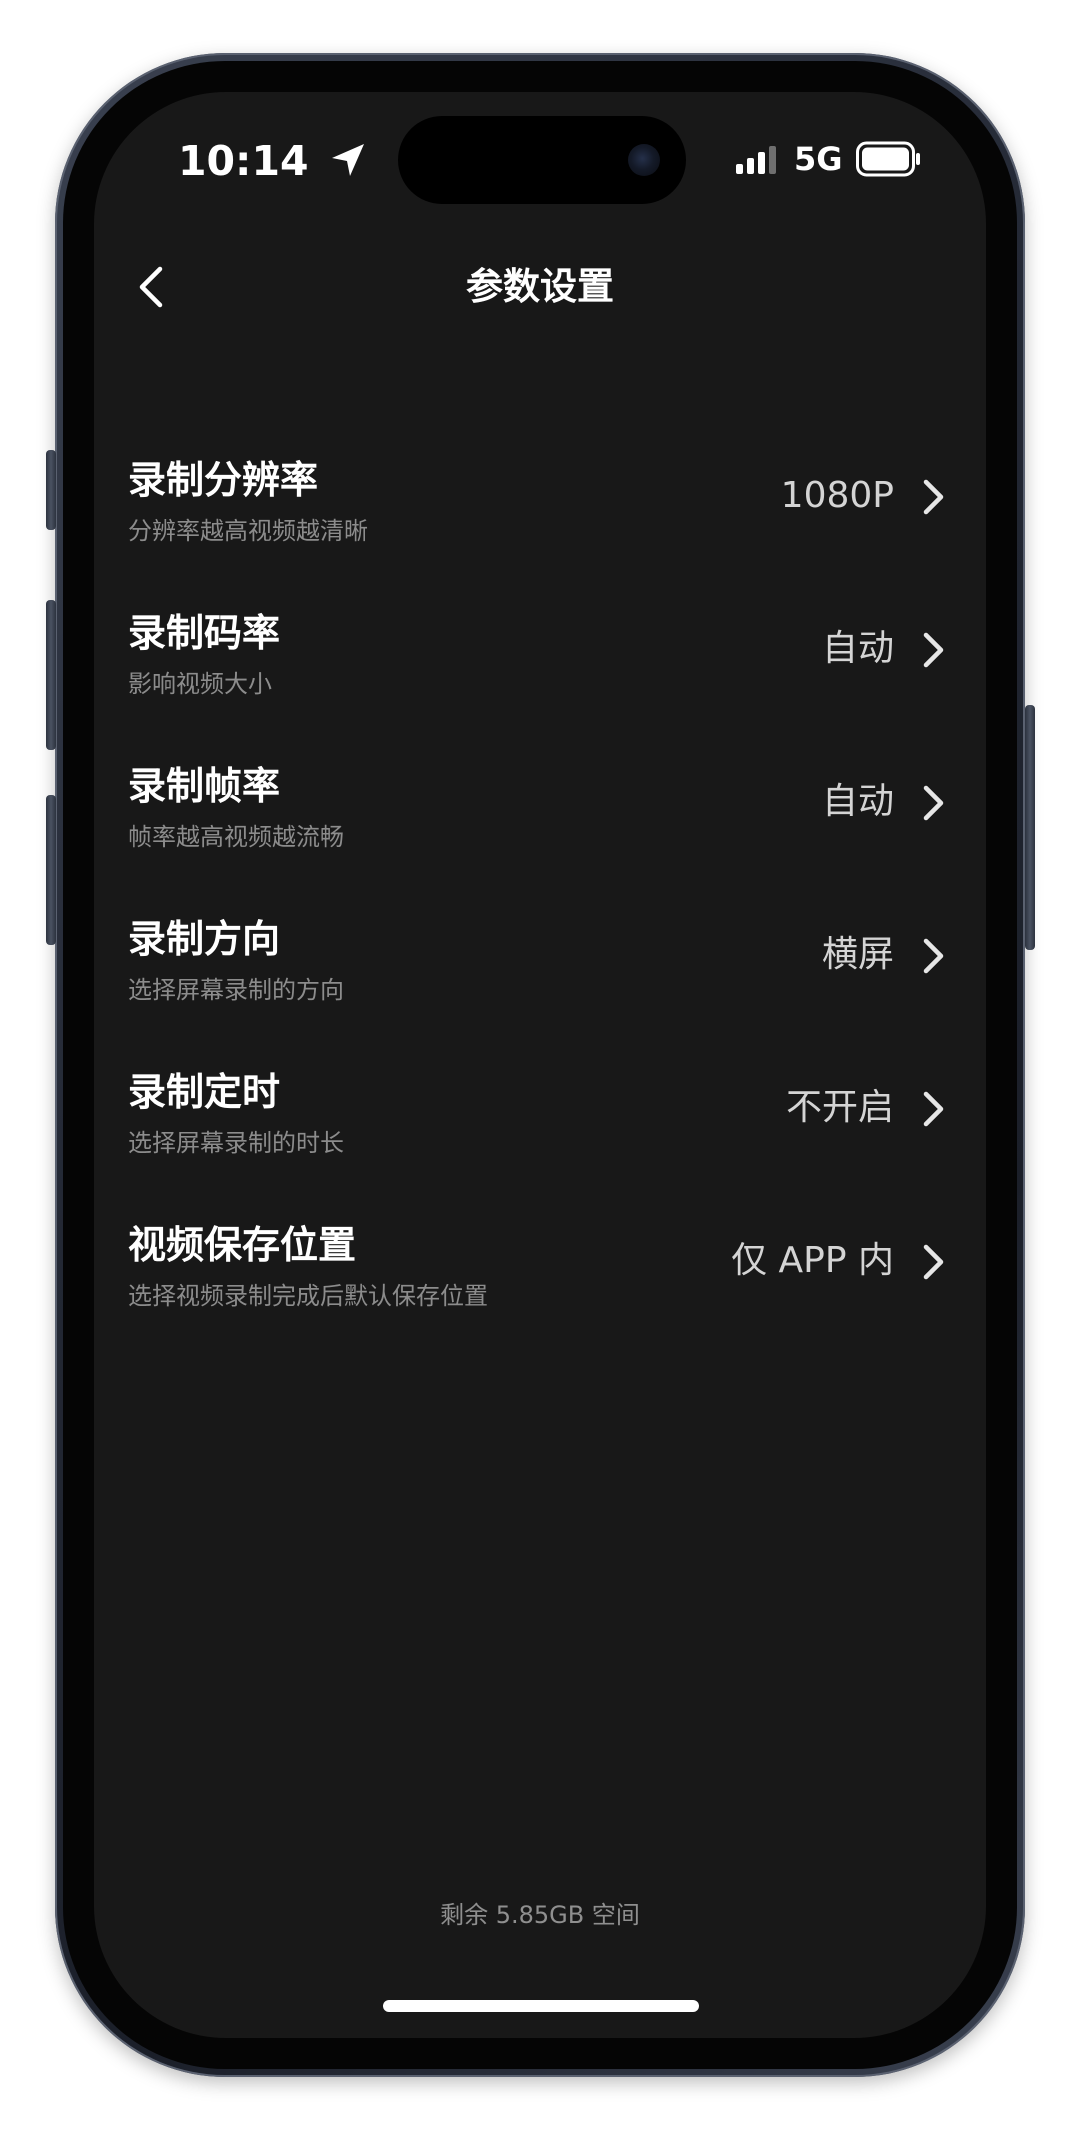 The height and width of the screenshot is (2130, 1081). Describe the element at coordinates (1030, 827) in the screenshot. I see `power-button` at that location.